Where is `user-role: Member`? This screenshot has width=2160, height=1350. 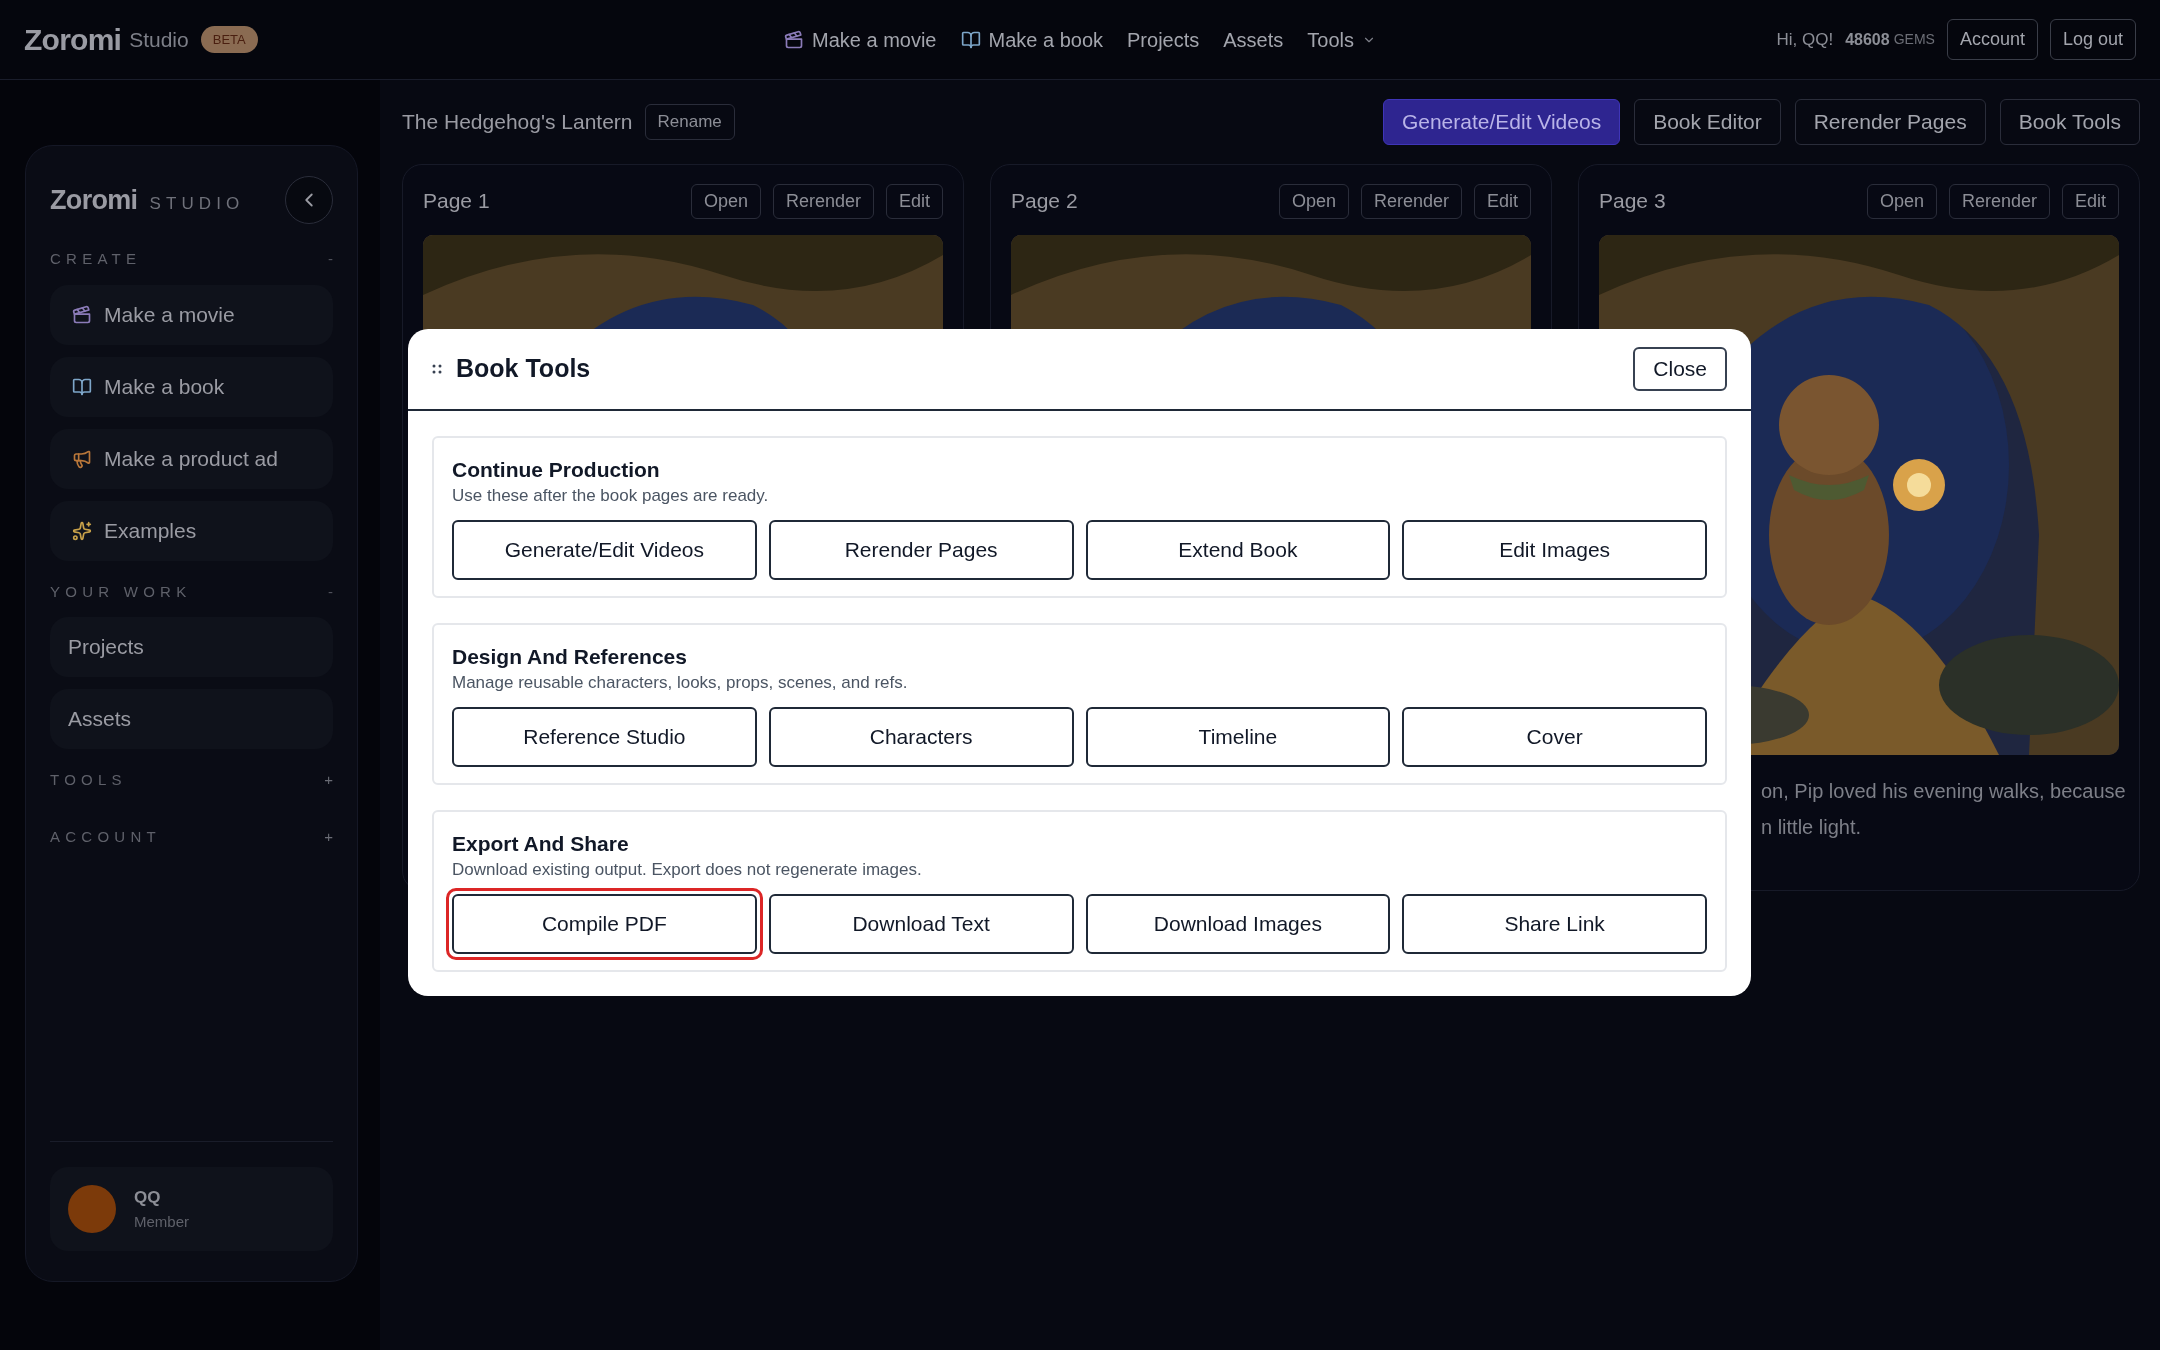 user-role: Member is located at coordinates (161, 1221).